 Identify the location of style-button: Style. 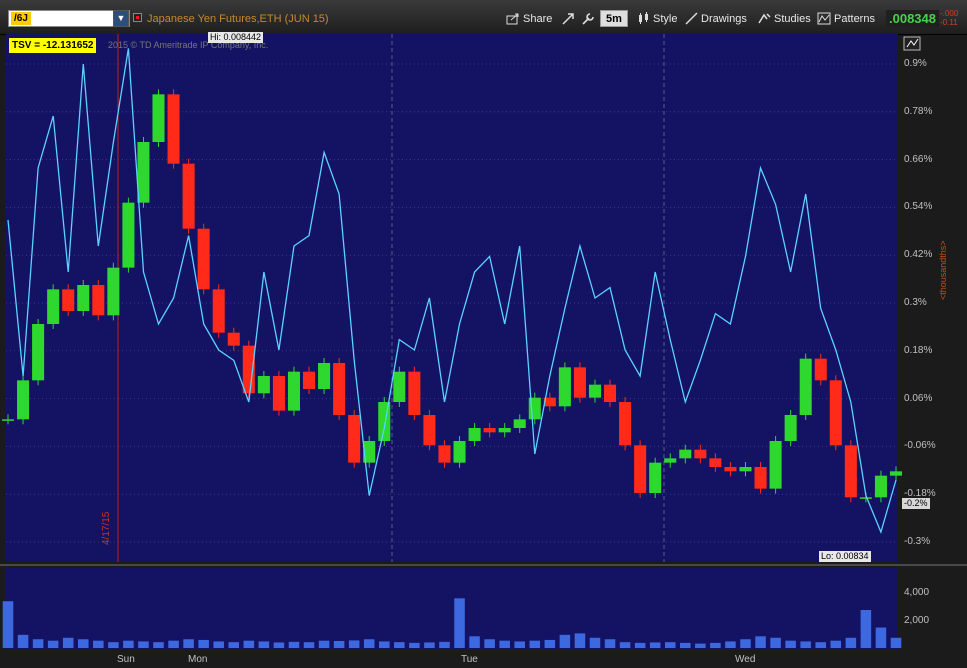
(657, 18).